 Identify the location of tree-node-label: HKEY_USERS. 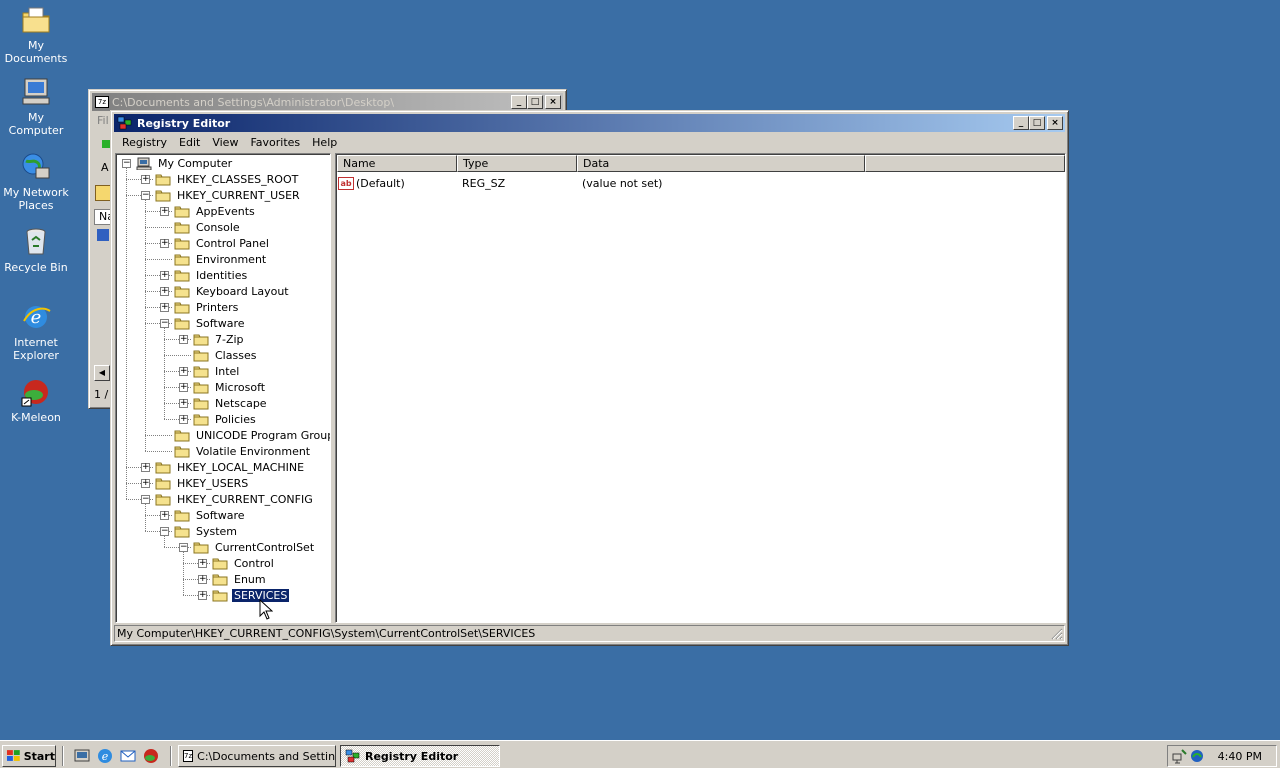
(212, 483).